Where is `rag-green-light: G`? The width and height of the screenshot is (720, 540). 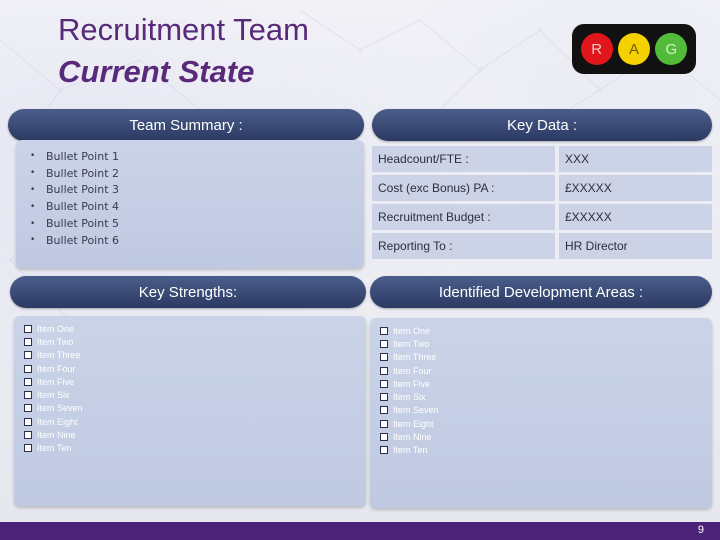 rag-green-light: G is located at coordinates (671, 49).